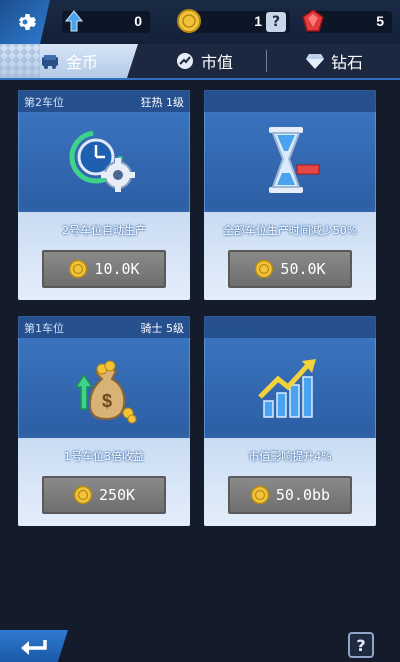 This screenshot has height=662, width=400. Describe the element at coordinates (290, 195) in the screenshot. I see `upgrade-card: 全部车位生产时间减少50% 50.0K` at that location.